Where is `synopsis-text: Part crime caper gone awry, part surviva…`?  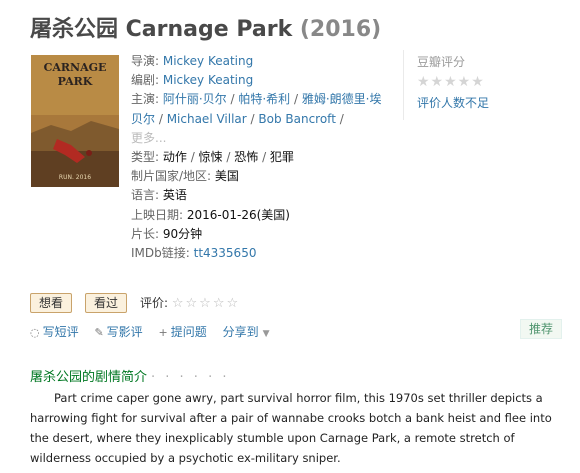 synopsis-text: Part crime caper gone awry, part surviva… is located at coordinates (291, 428).